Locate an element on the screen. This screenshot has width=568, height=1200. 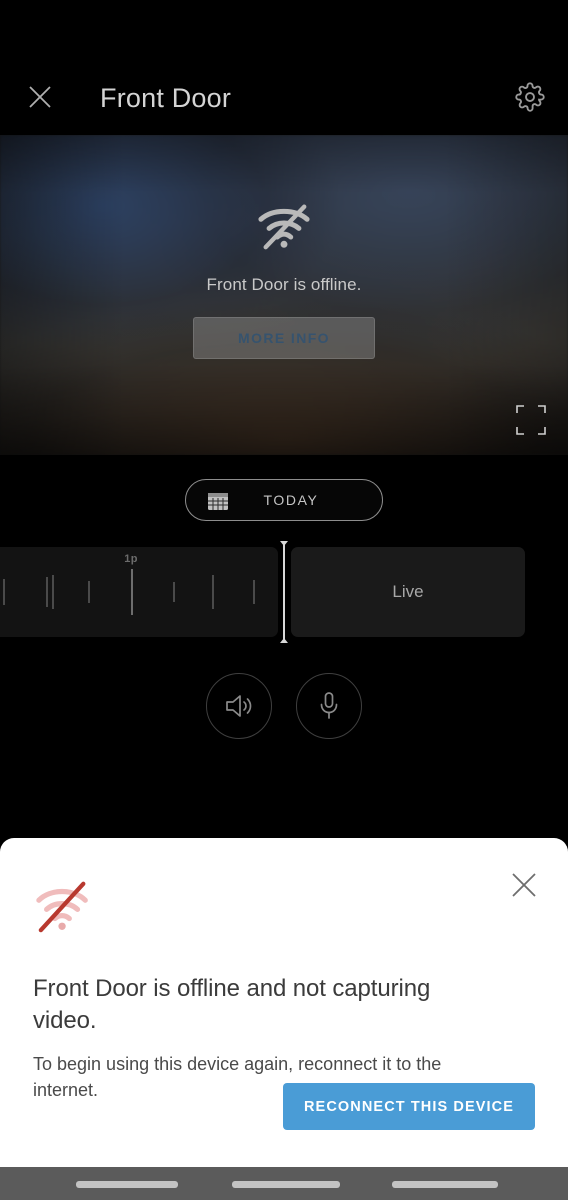
timeline-scrubber: 1p Live is located at coordinates (284, 592).